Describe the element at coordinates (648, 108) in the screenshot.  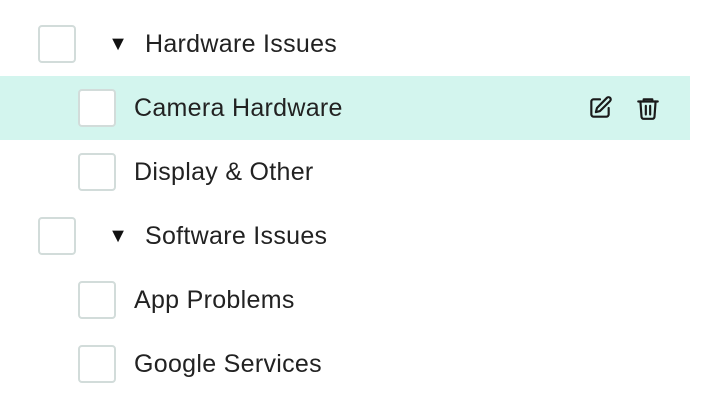
I see `trash-icon` at that location.